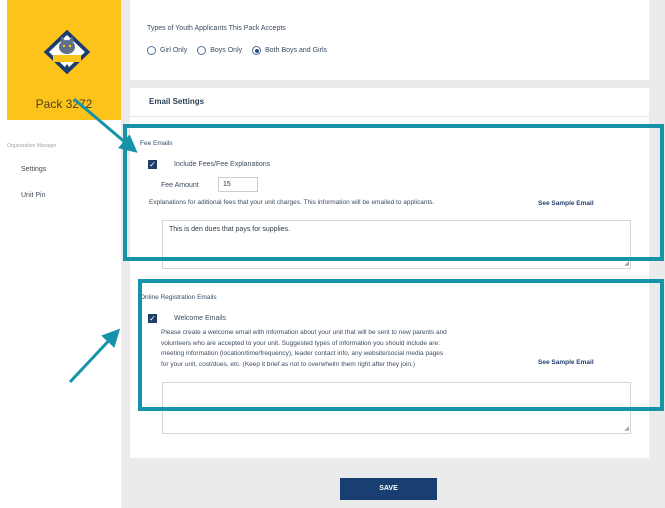  I want to click on online-registration-title: Online Registration Emails, so click(178, 297).